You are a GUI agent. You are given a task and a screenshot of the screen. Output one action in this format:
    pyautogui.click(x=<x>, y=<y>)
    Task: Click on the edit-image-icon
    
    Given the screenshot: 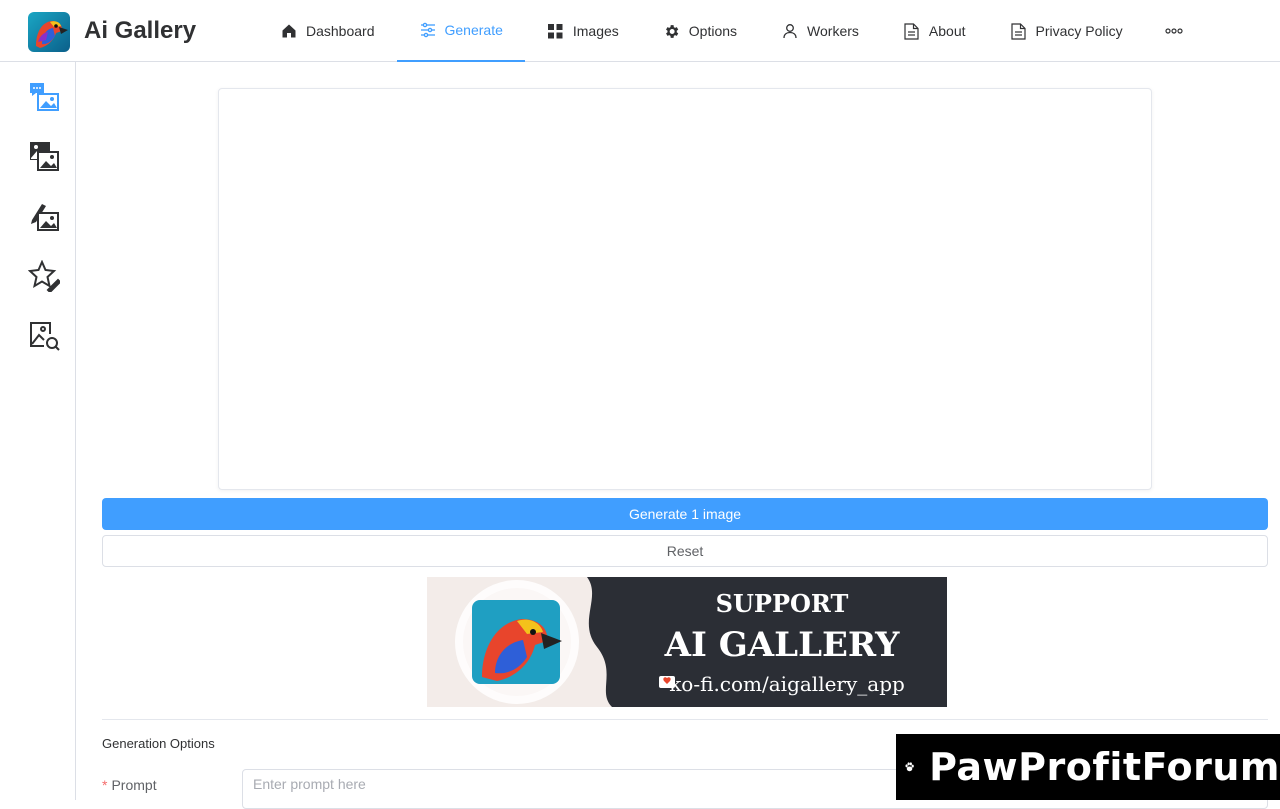 What is the action you would take?
    pyautogui.click(x=45, y=217)
    